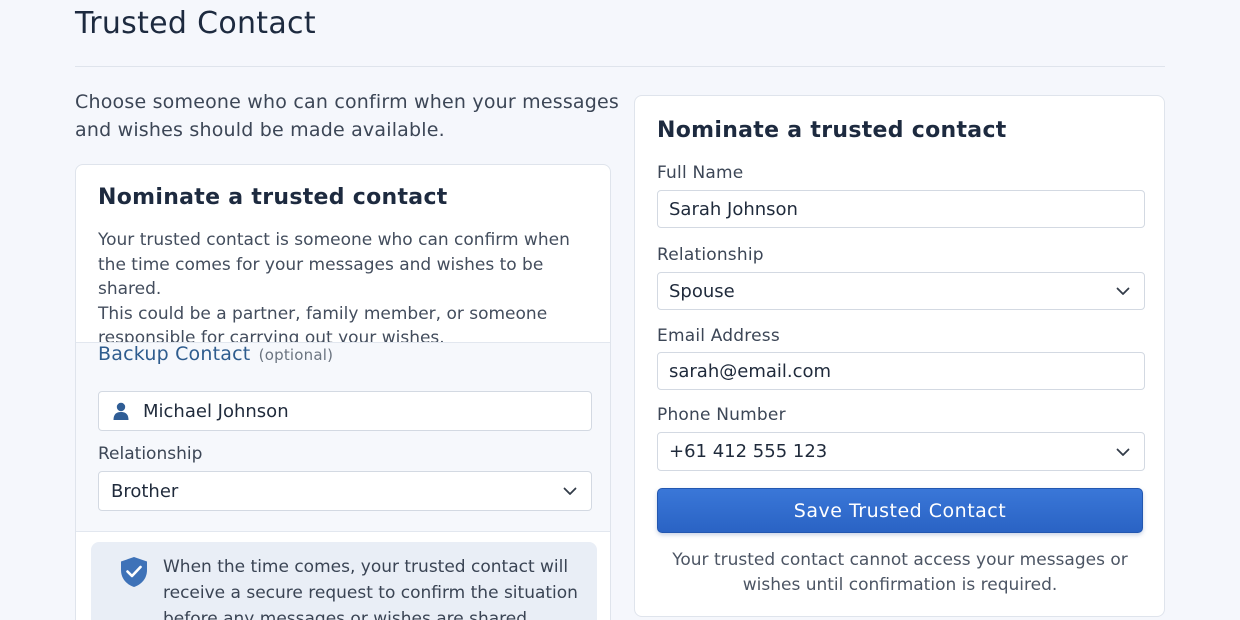 The width and height of the screenshot is (1240, 620). I want to click on backup-relationship-value: Brother, so click(145, 491).